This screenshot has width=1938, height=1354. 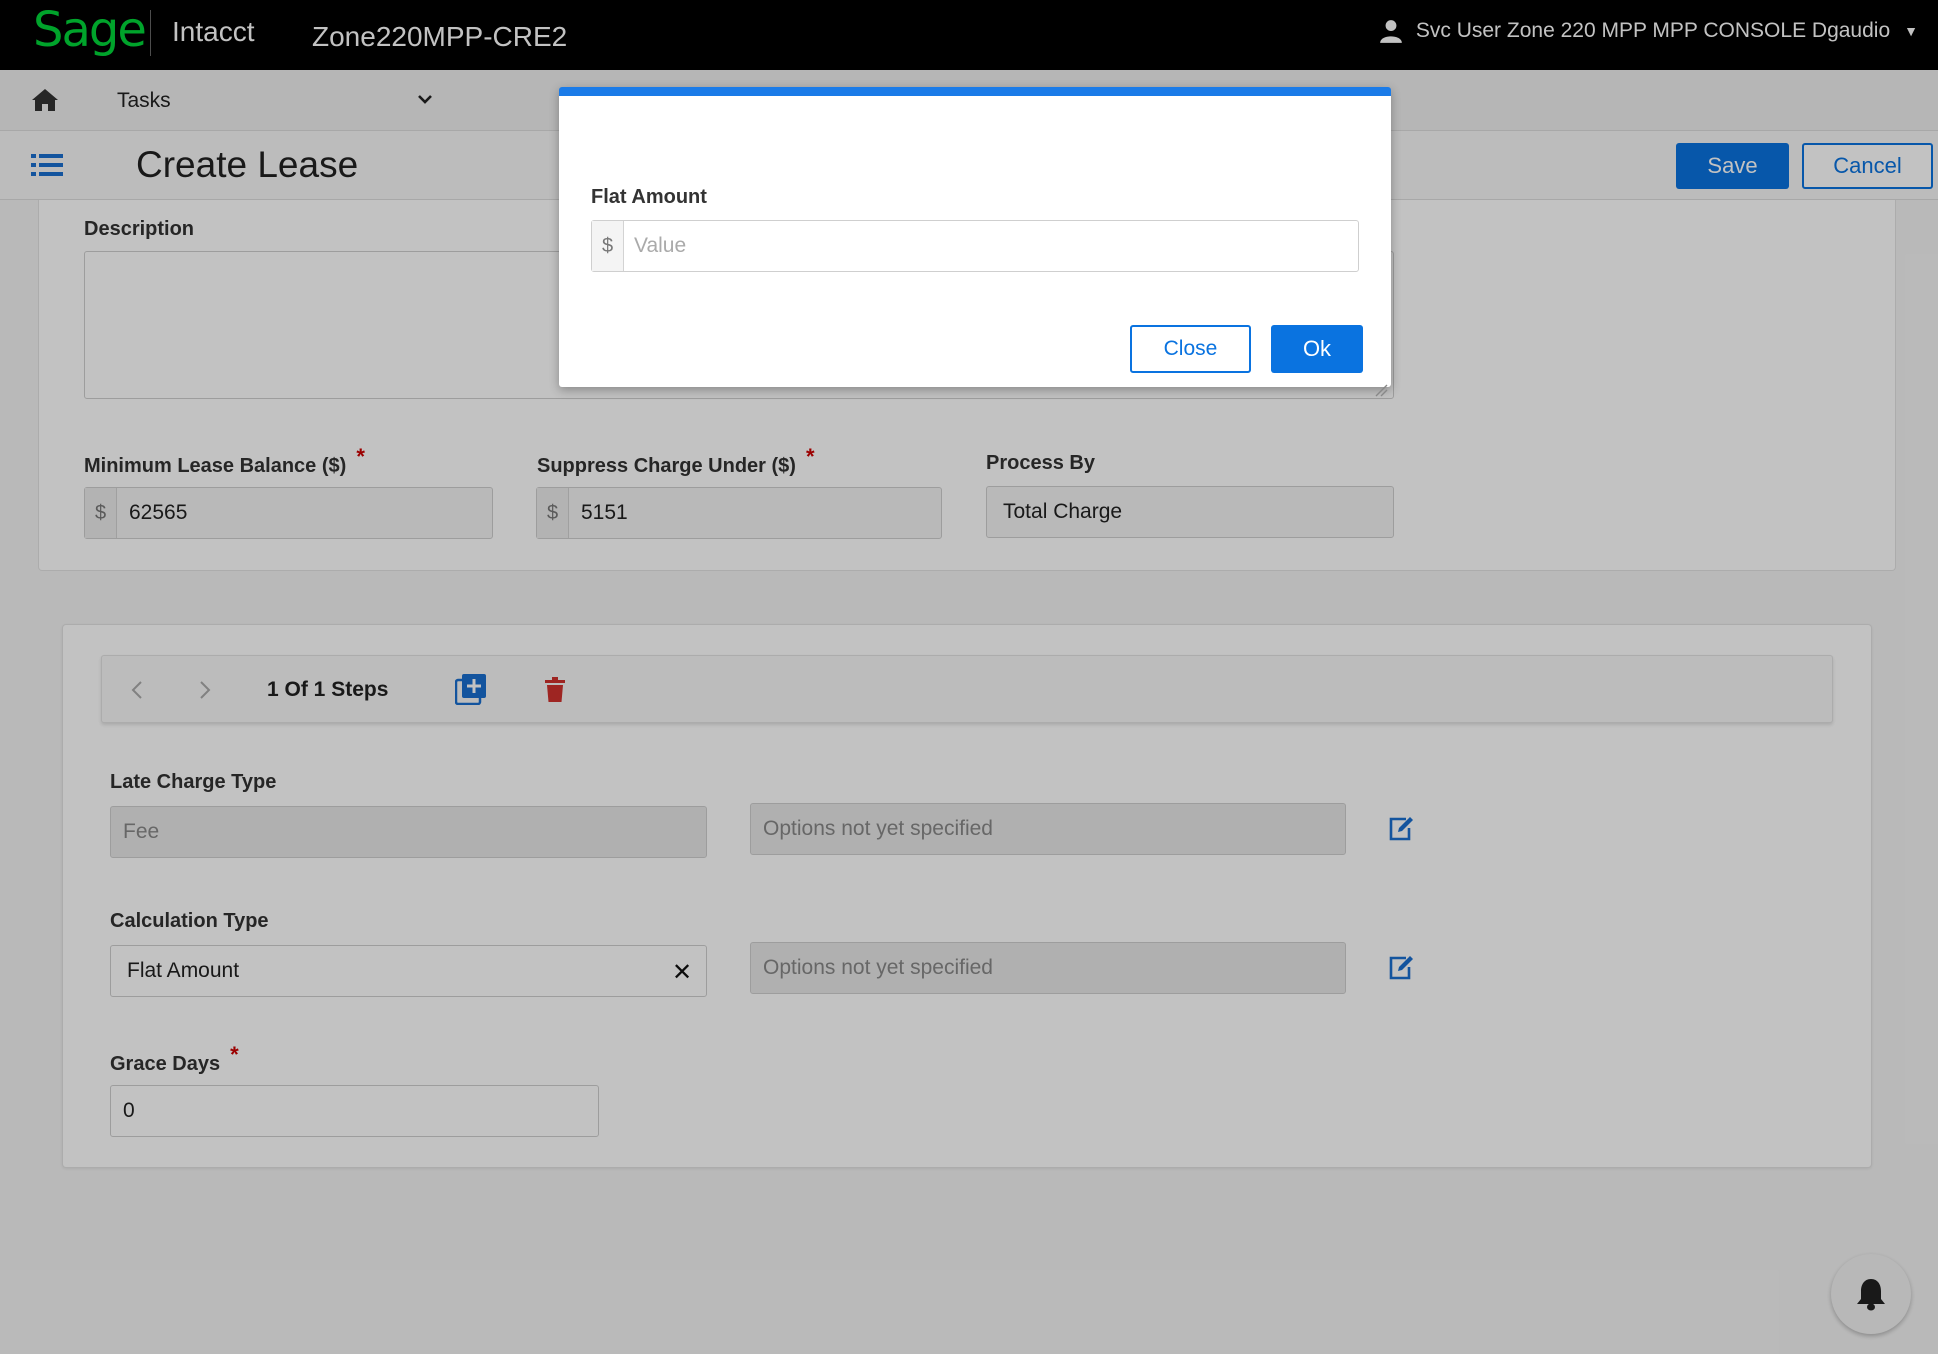 I want to click on close-button: Close, so click(x=1190, y=349).